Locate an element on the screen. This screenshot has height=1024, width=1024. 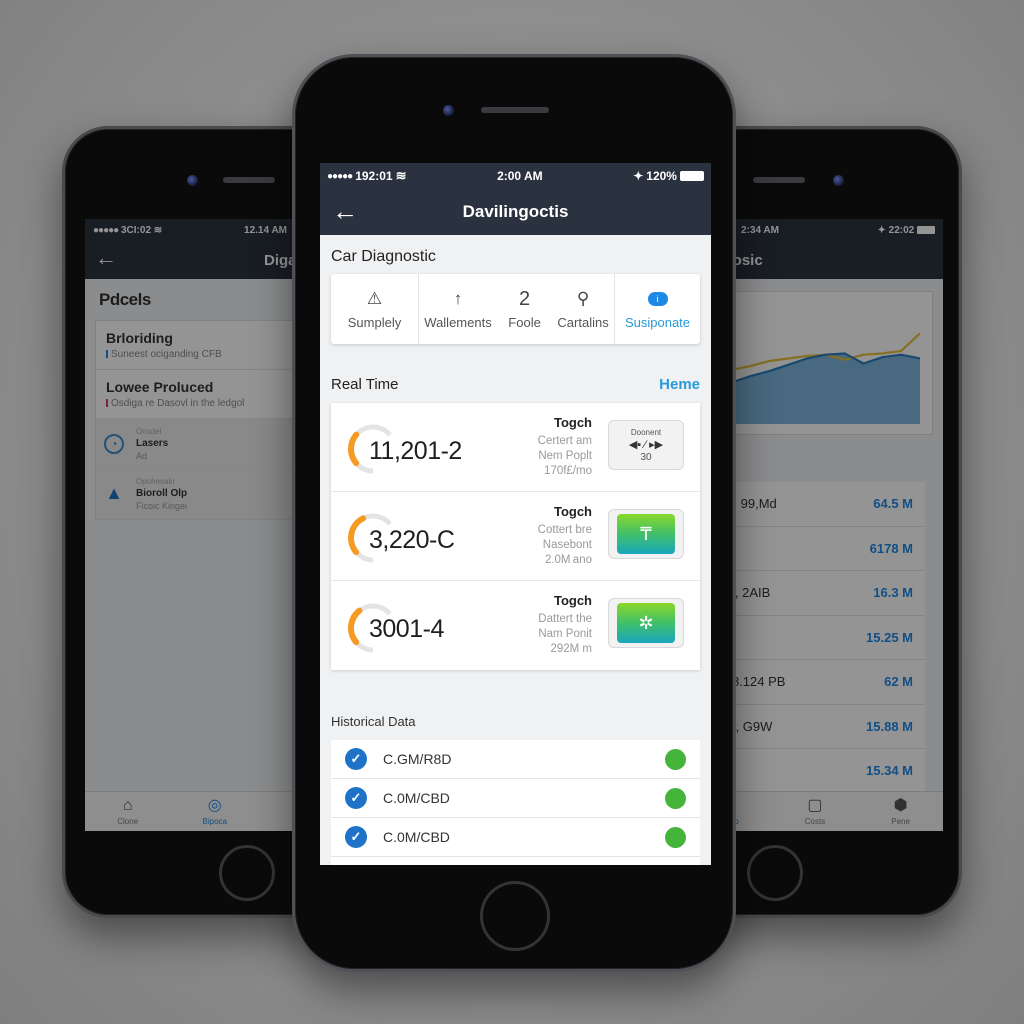
time-label: 12.14 AM is located at coordinates (265, 230).